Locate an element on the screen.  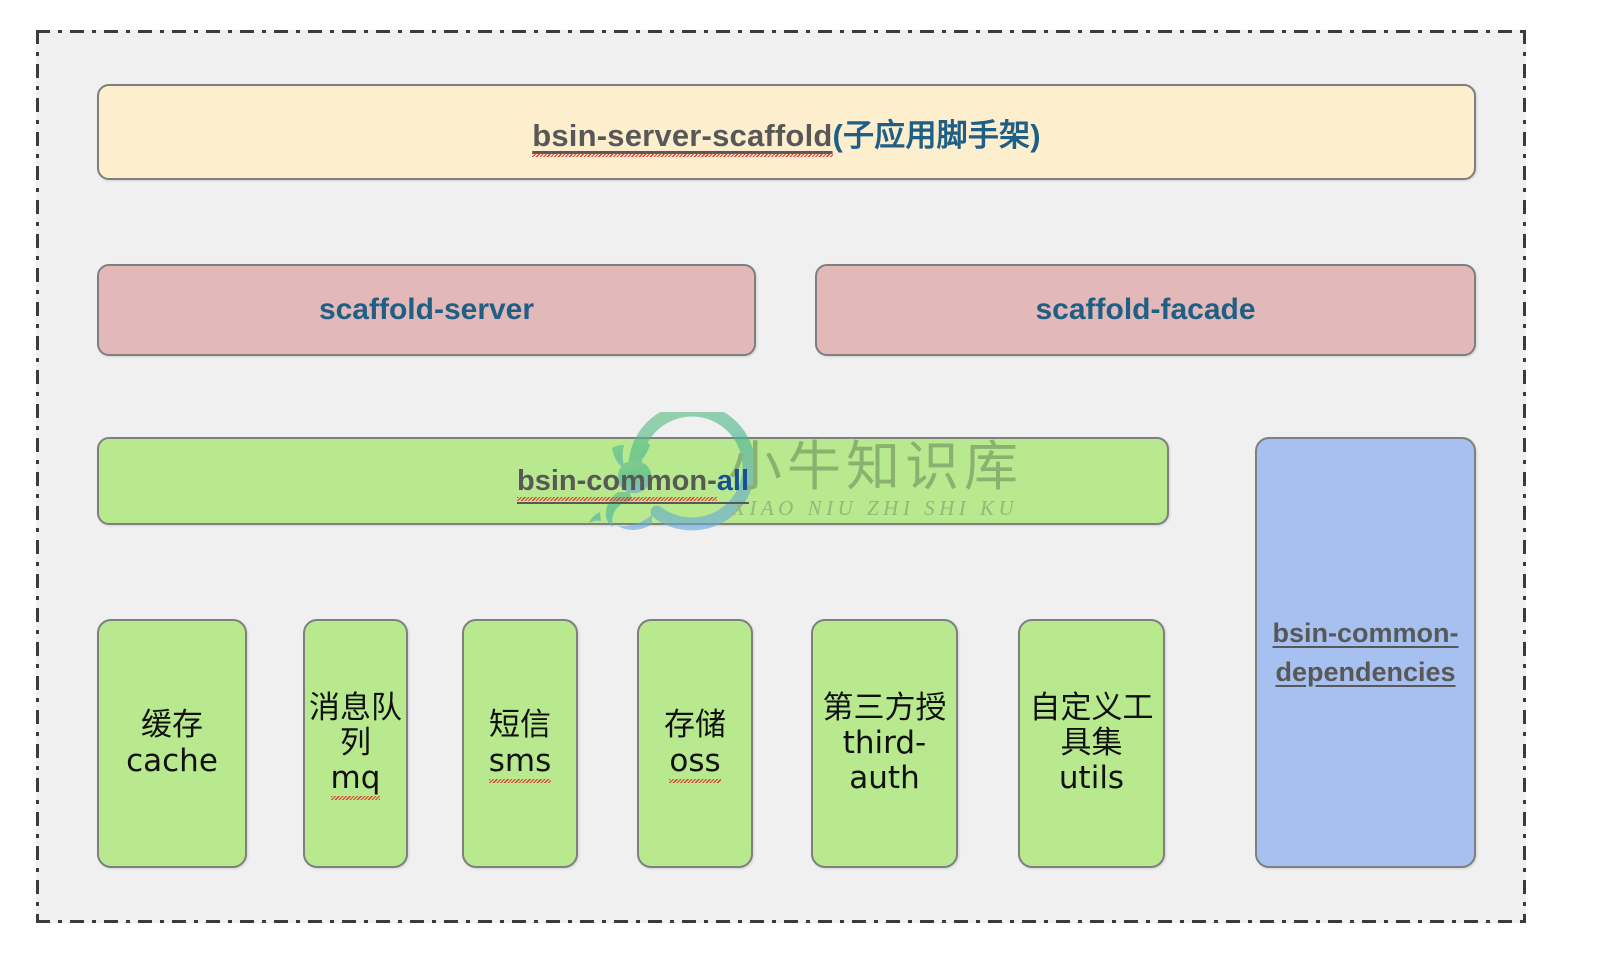
dashed-border-bottom is located at coordinates (781, 921).